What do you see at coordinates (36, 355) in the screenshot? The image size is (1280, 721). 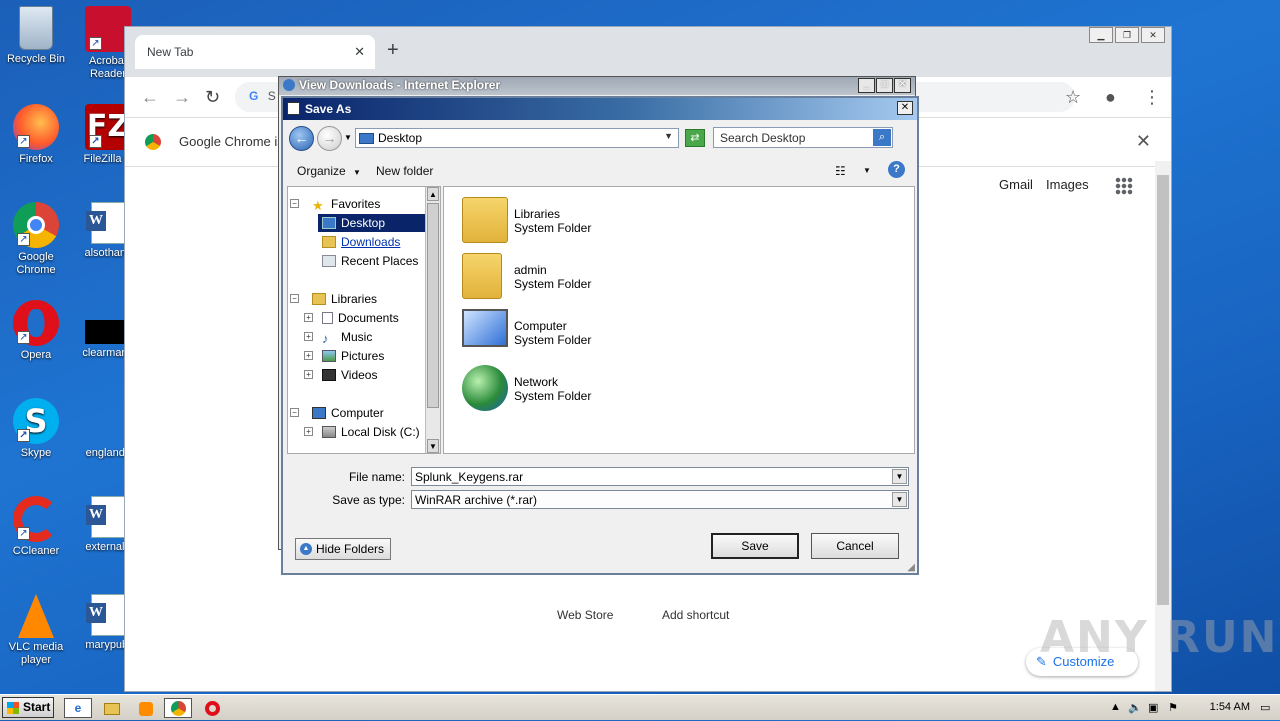 I see `desktop-icon-label: Opera` at bounding box center [36, 355].